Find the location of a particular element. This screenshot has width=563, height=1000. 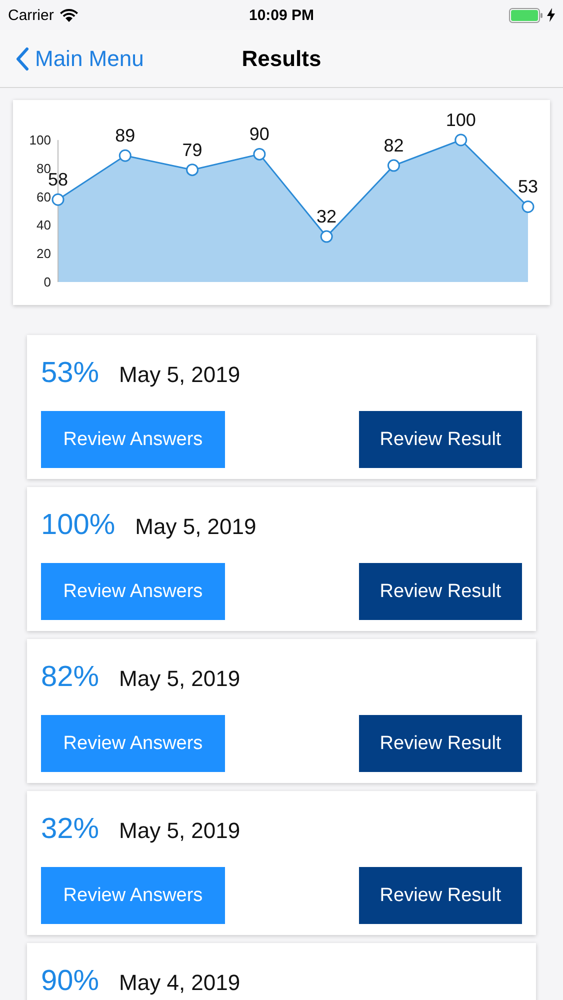

data-label: 82 is located at coordinates (394, 146).